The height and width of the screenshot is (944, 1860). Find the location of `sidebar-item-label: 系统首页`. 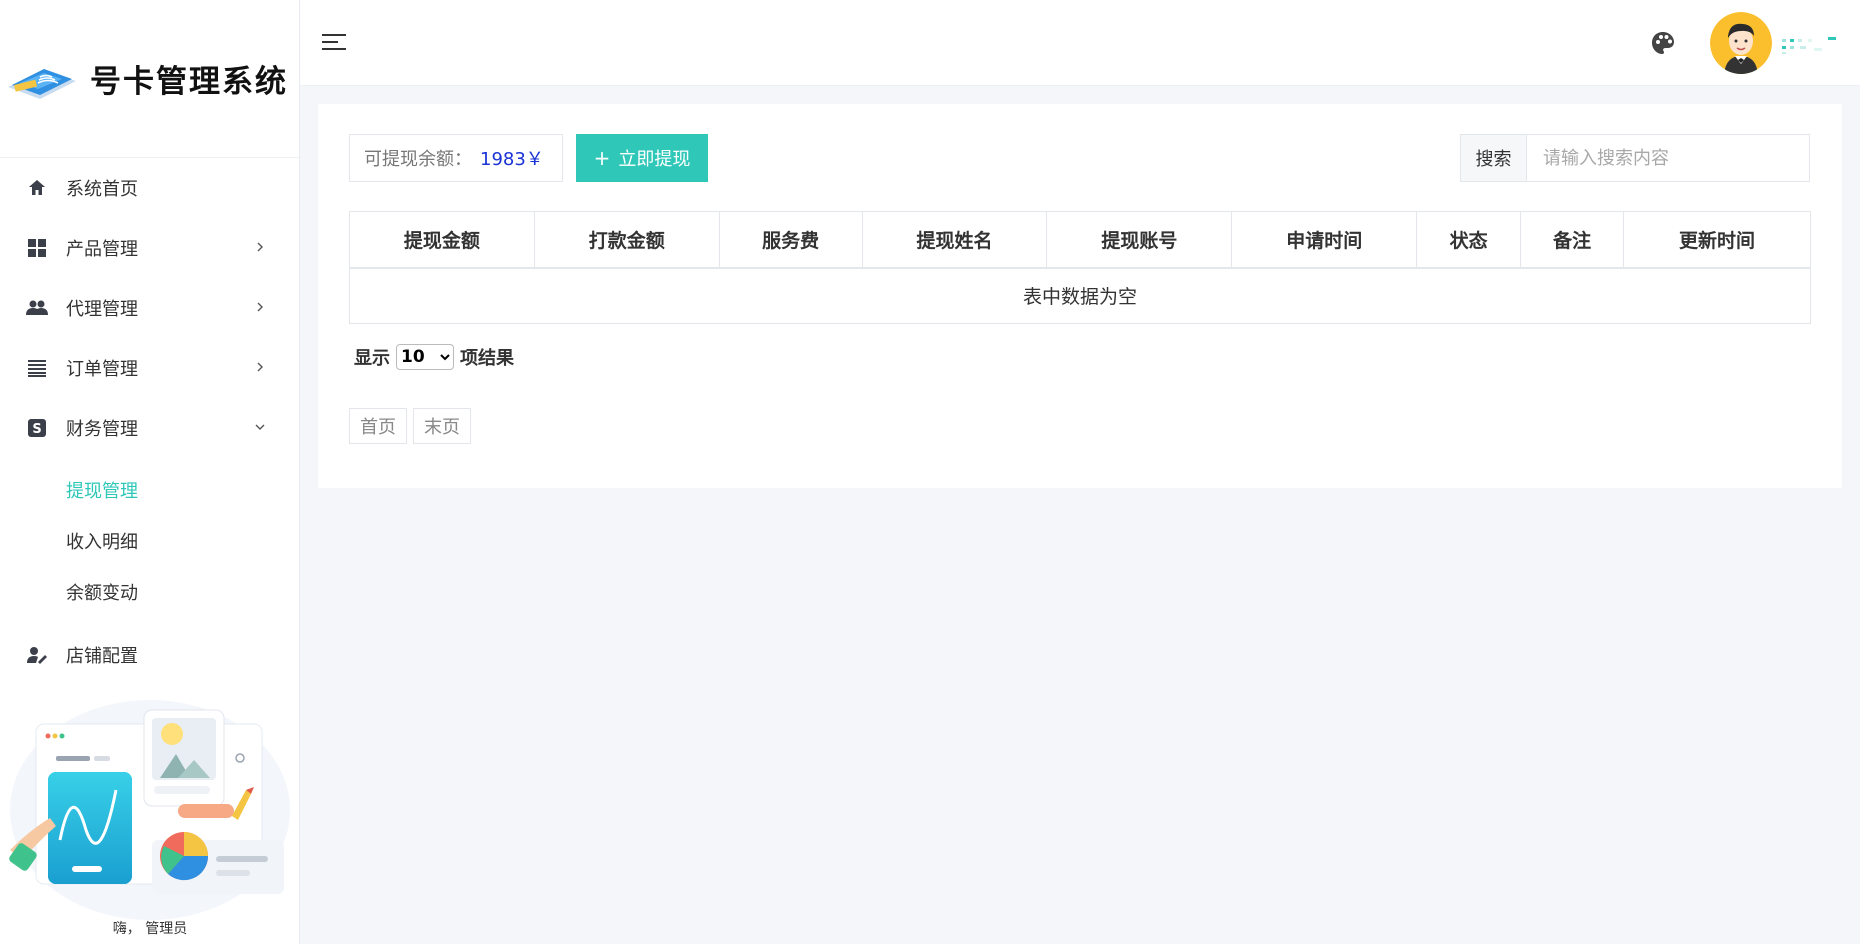

sidebar-item-label: 系统首页 is located at coordinates (102, 189).